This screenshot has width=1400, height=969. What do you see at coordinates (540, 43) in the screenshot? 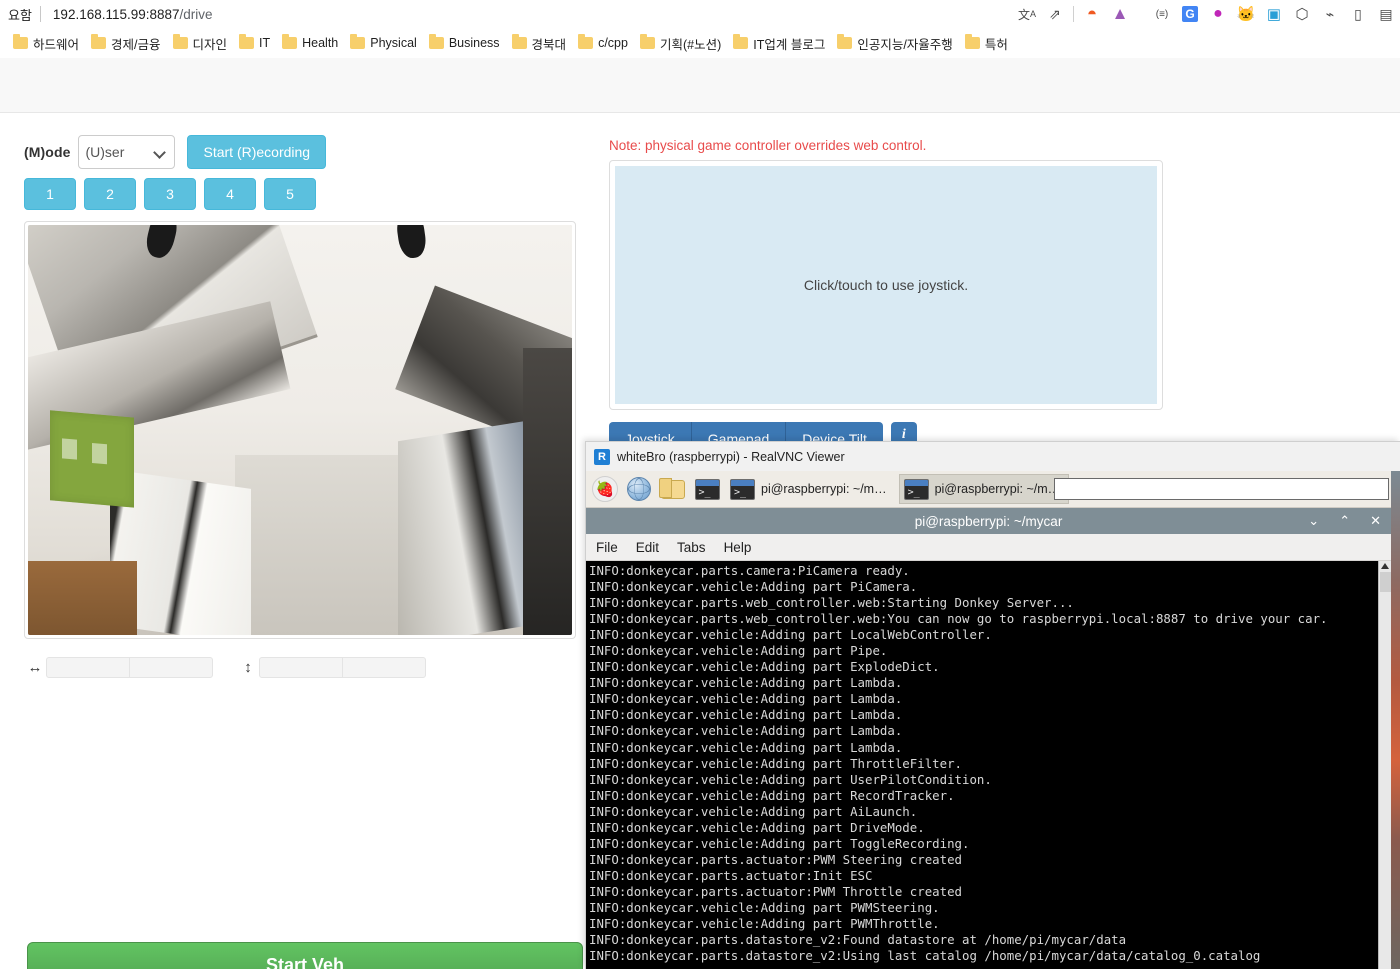
I see `bookmark-item: 경북대` at bounding box center [540, 43].